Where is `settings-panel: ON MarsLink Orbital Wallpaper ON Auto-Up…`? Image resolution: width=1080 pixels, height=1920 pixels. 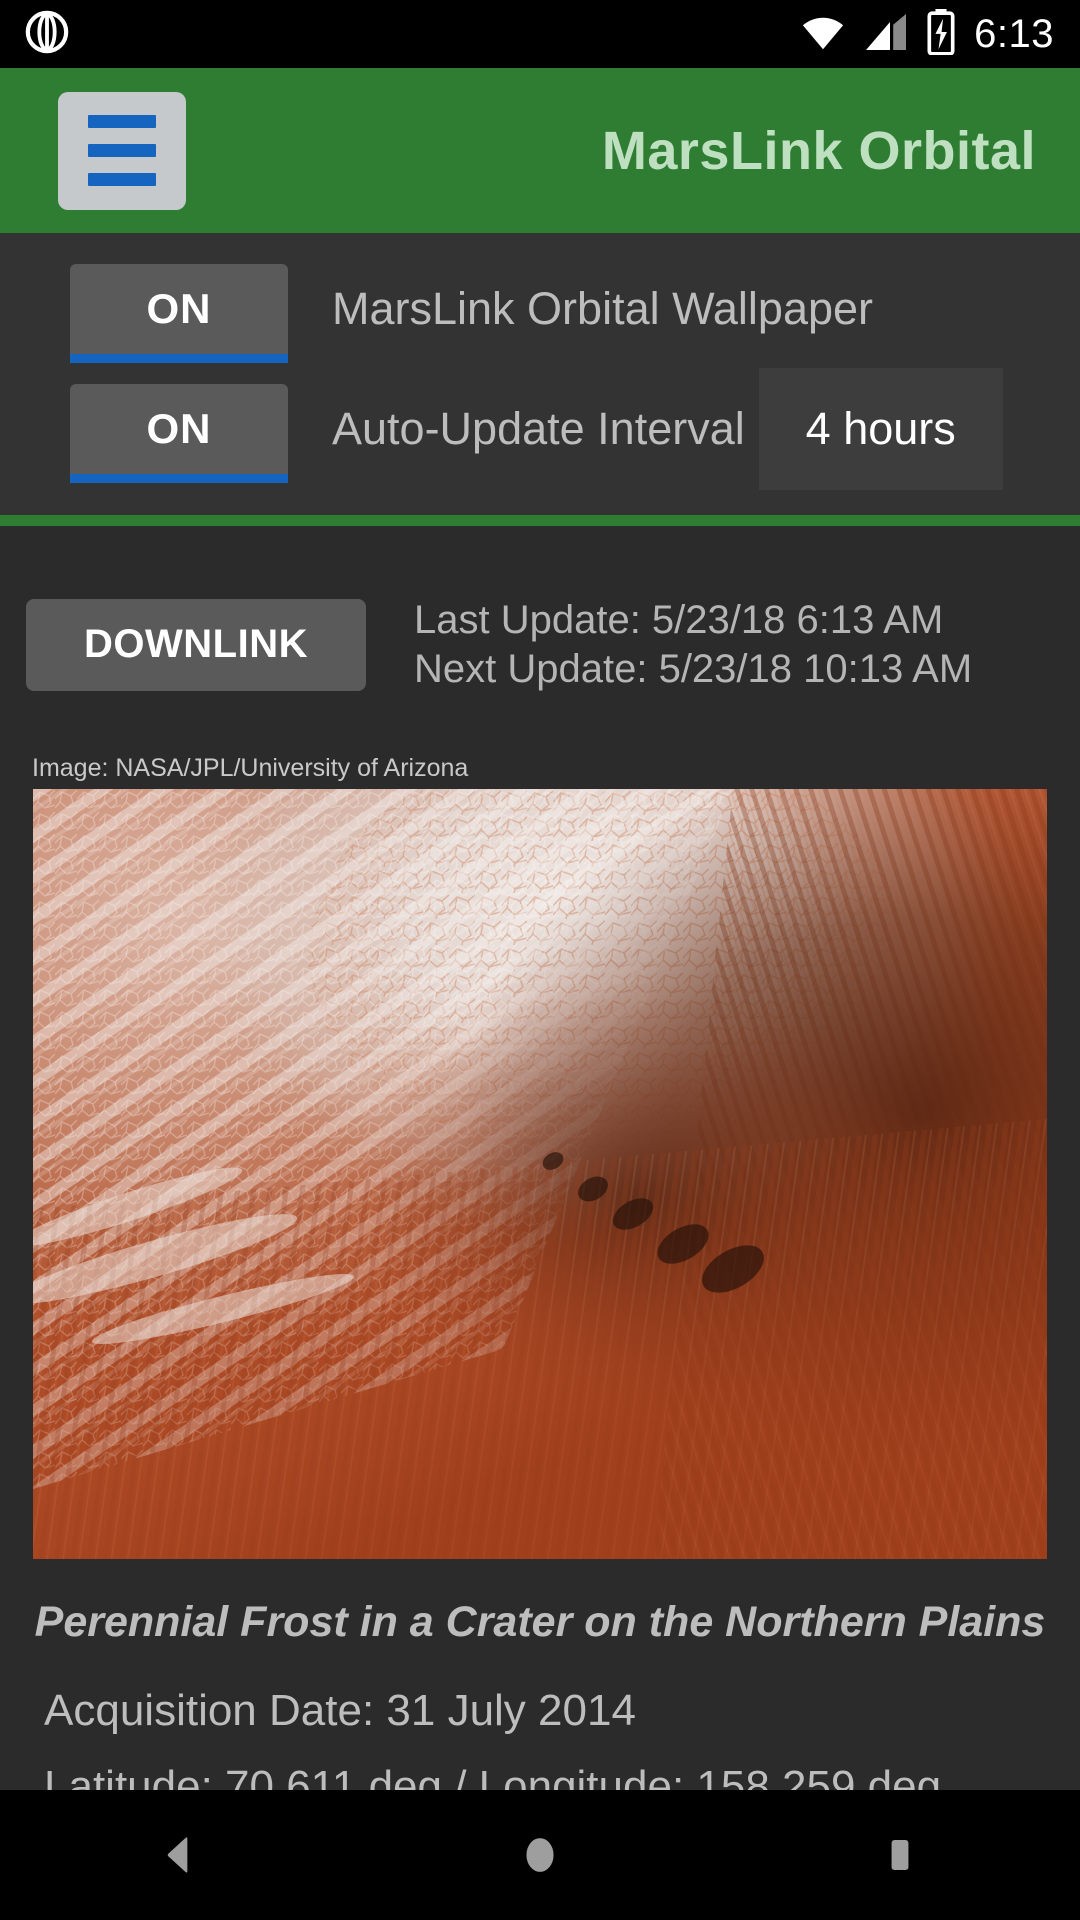
settings-panel: ON MarsLink Orbital Wallpaper ON Auto-Up… is located at coordinates (540, 374).